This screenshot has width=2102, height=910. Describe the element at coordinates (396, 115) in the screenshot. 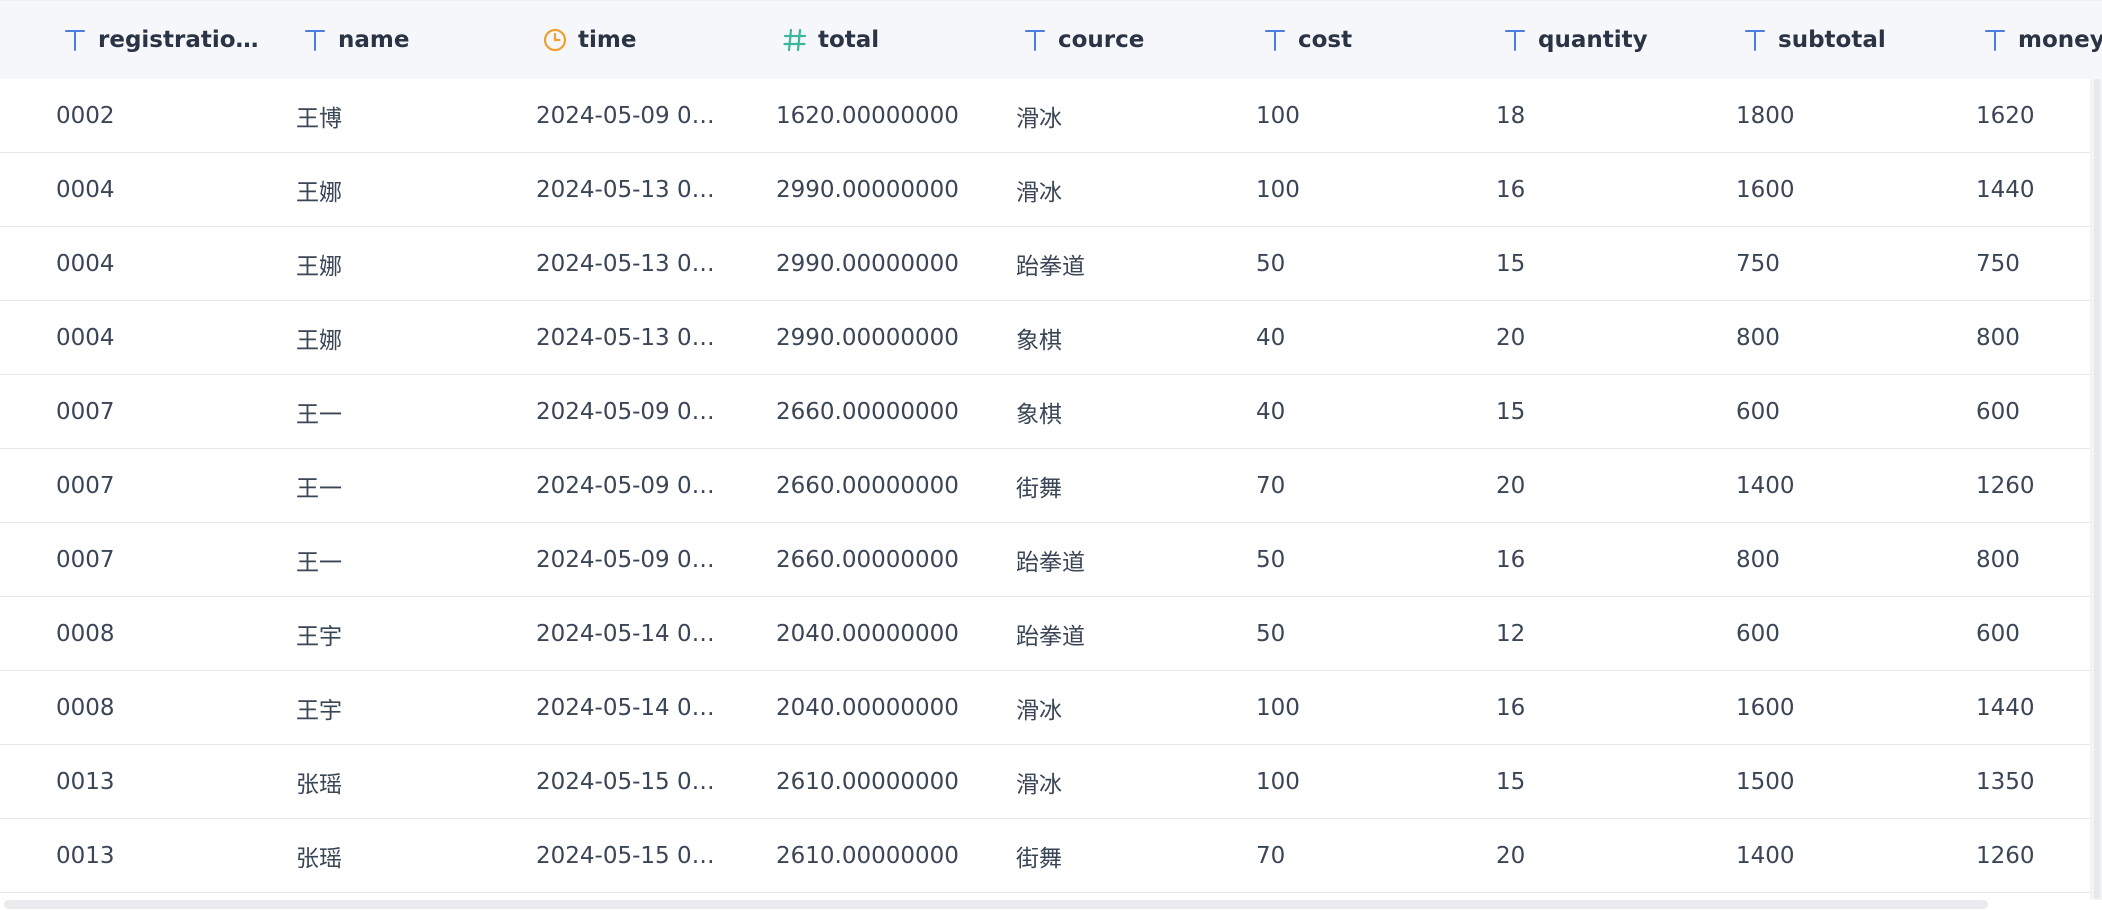

I see `cell-name: 王博` at that location.